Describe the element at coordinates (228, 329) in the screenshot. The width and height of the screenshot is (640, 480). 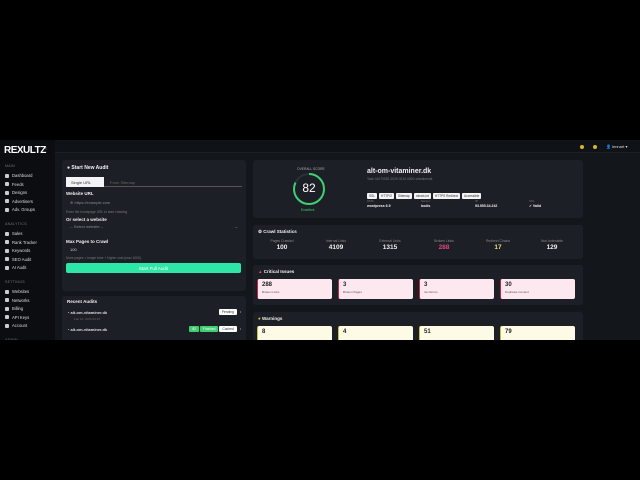
I see `status-badge: Cached` at that location.